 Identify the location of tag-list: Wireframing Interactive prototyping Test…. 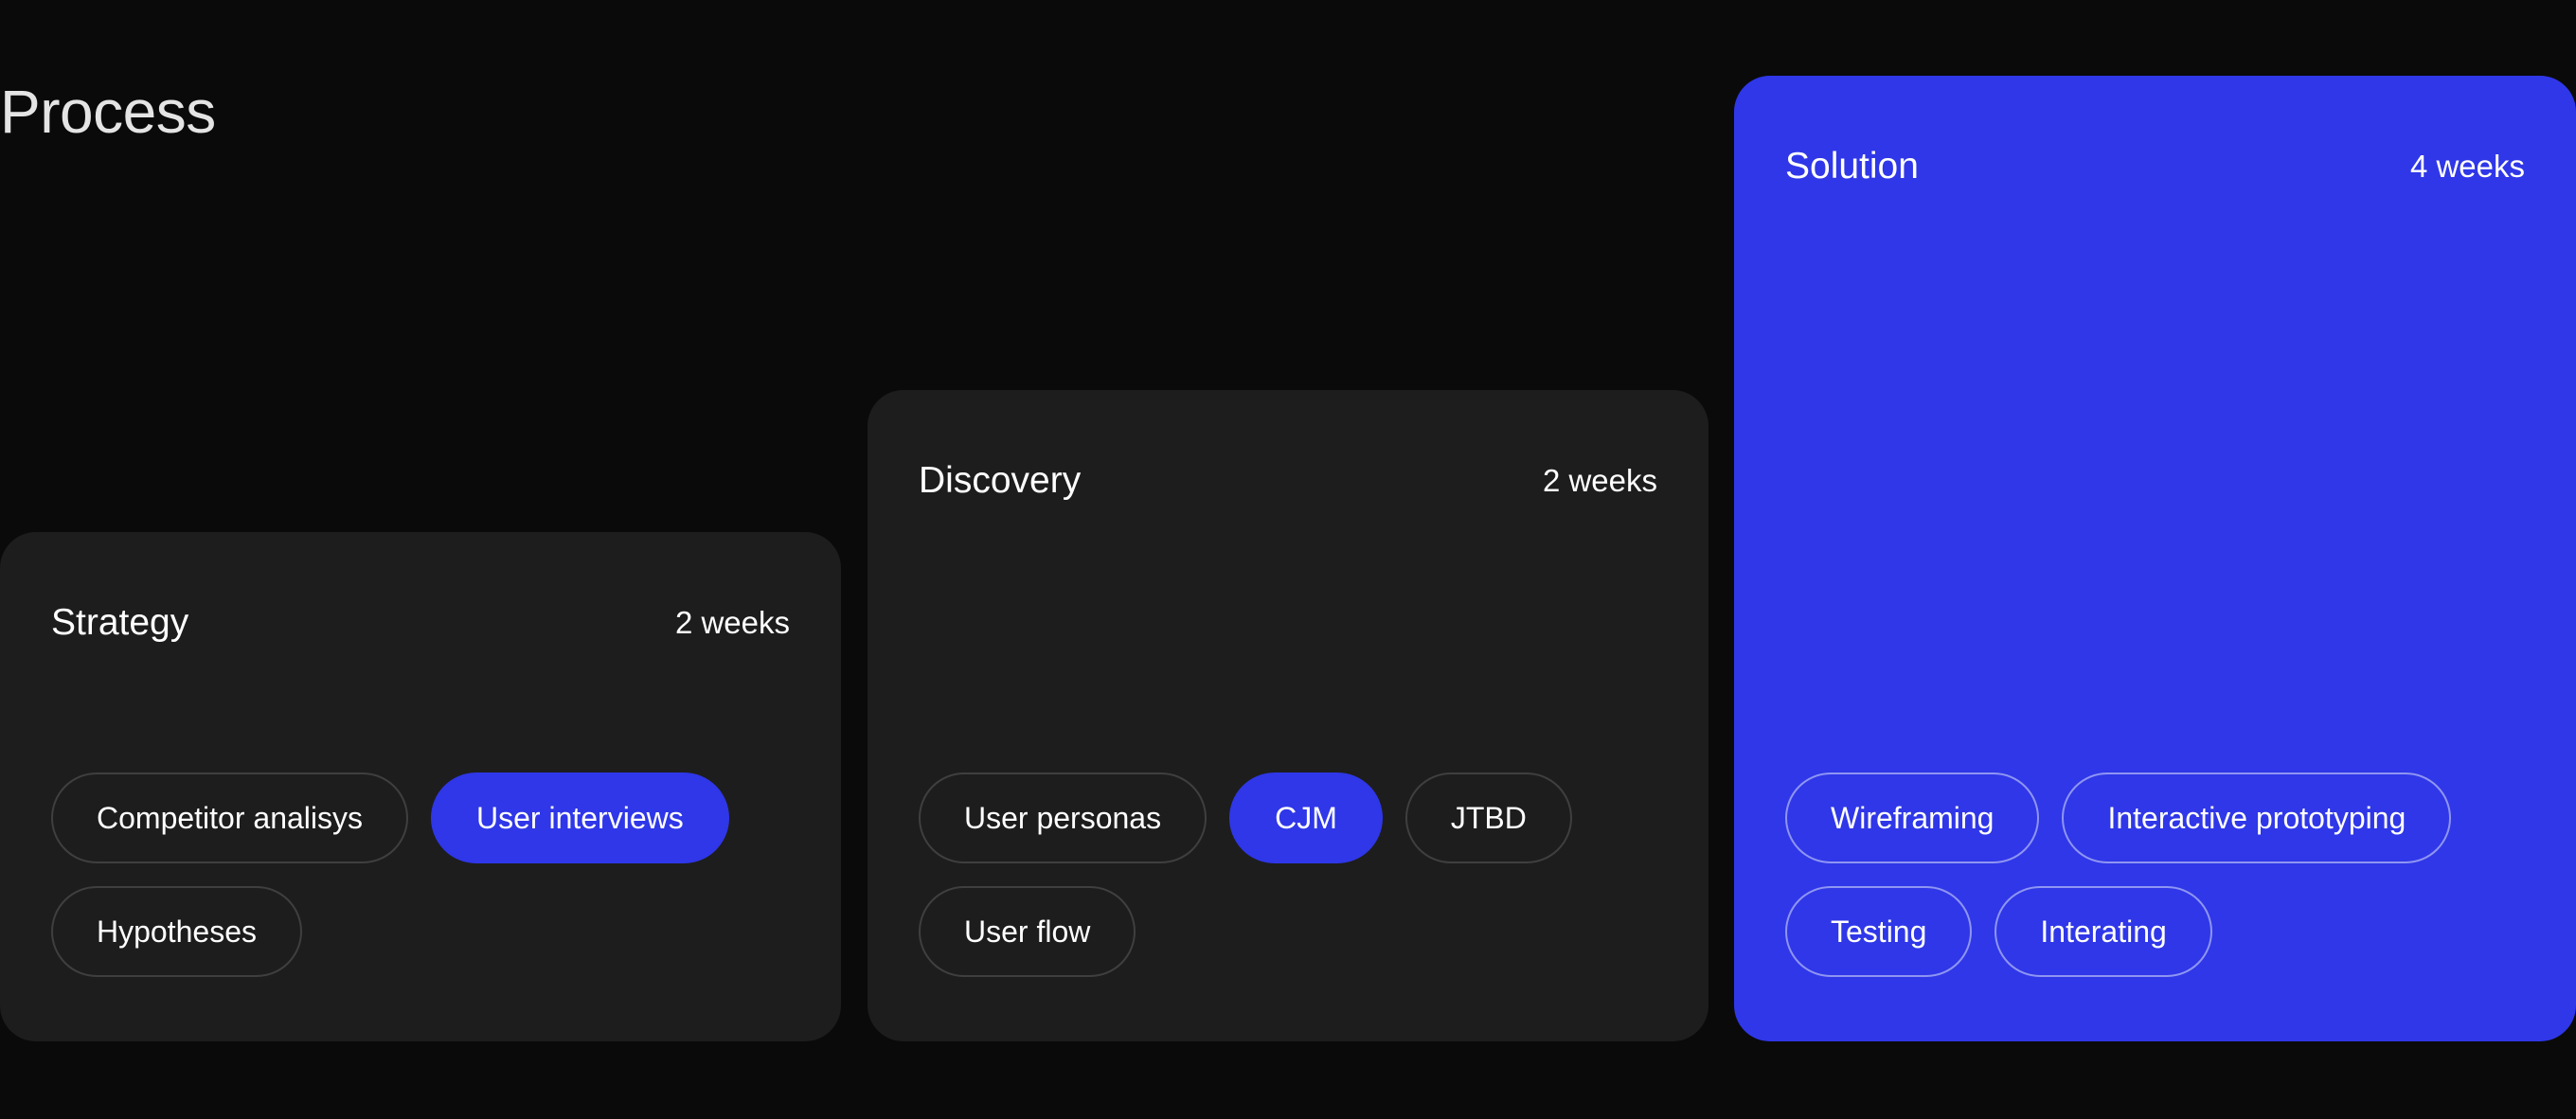
(2161, 875).